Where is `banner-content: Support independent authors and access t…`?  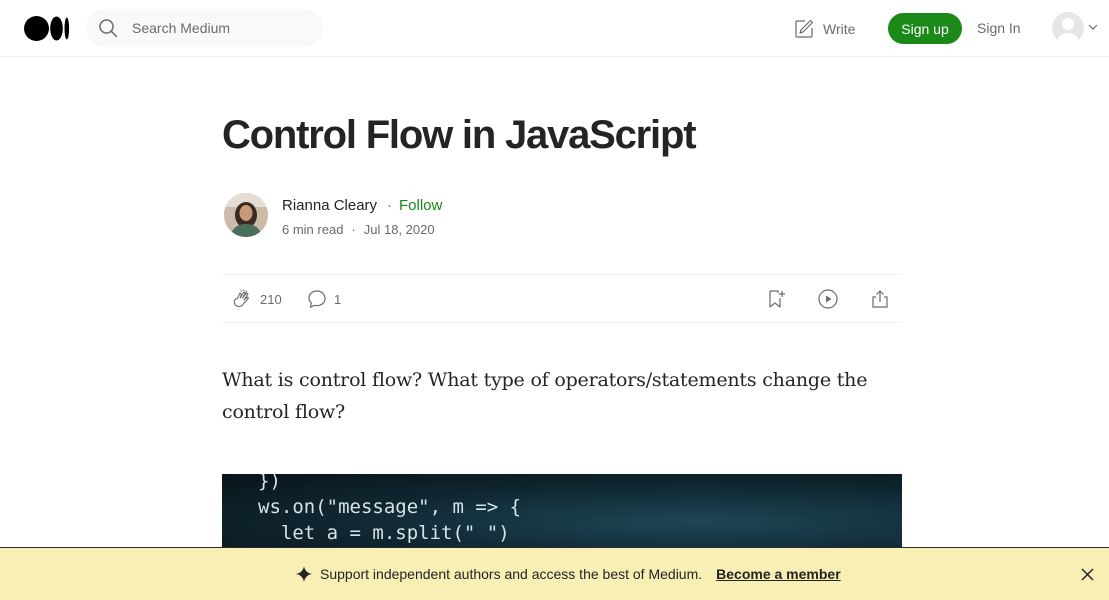
banner-content: Support independent authors and access t… is located at coordinates (568, 574).